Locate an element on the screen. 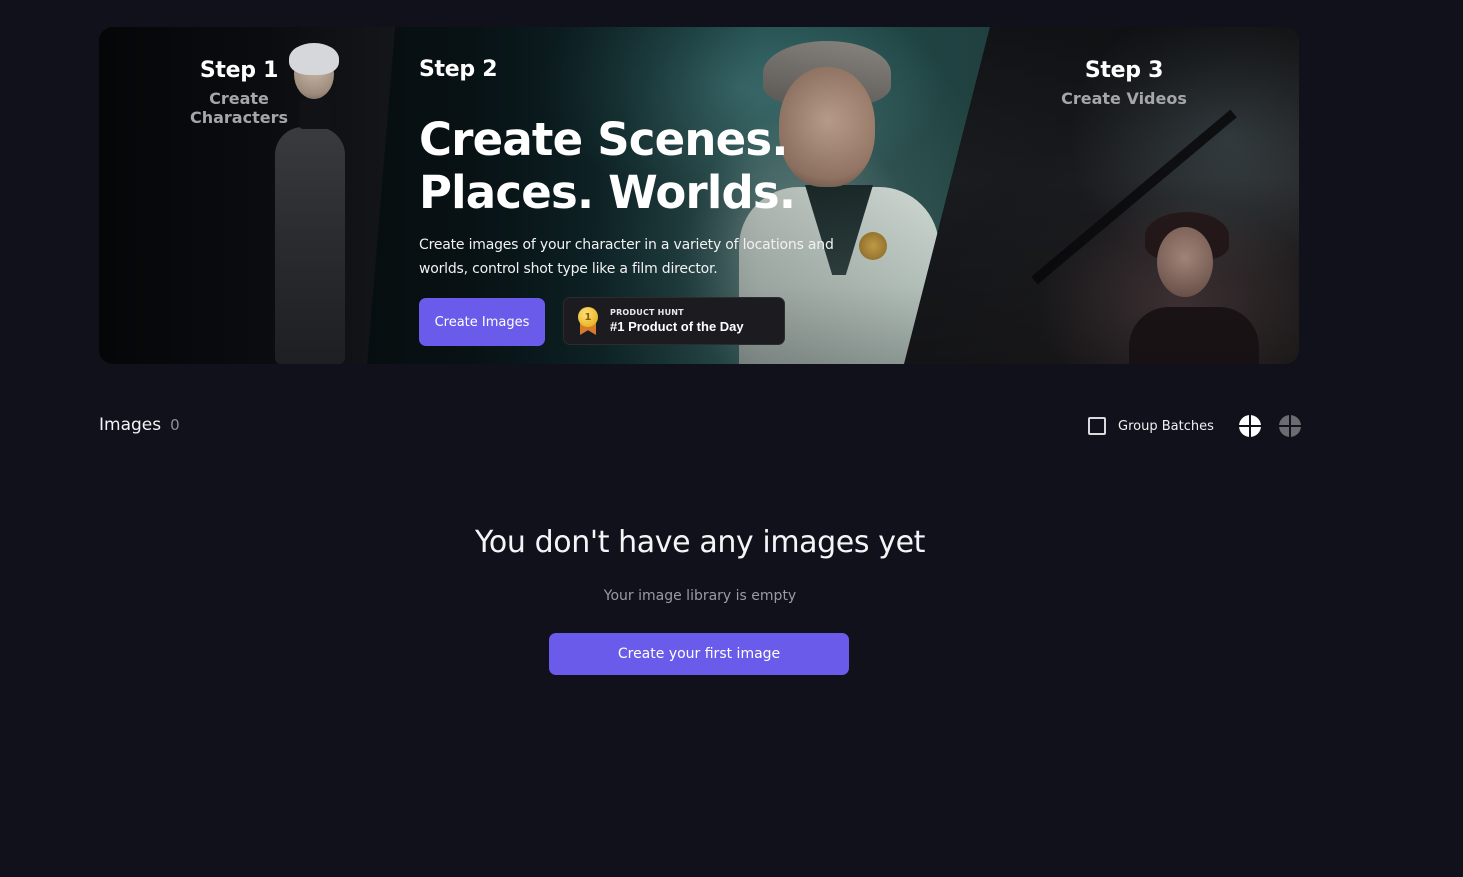 The image size is (1463, 877). step1-label: Step 1 Create Characters is located at coordinates (239, 92).